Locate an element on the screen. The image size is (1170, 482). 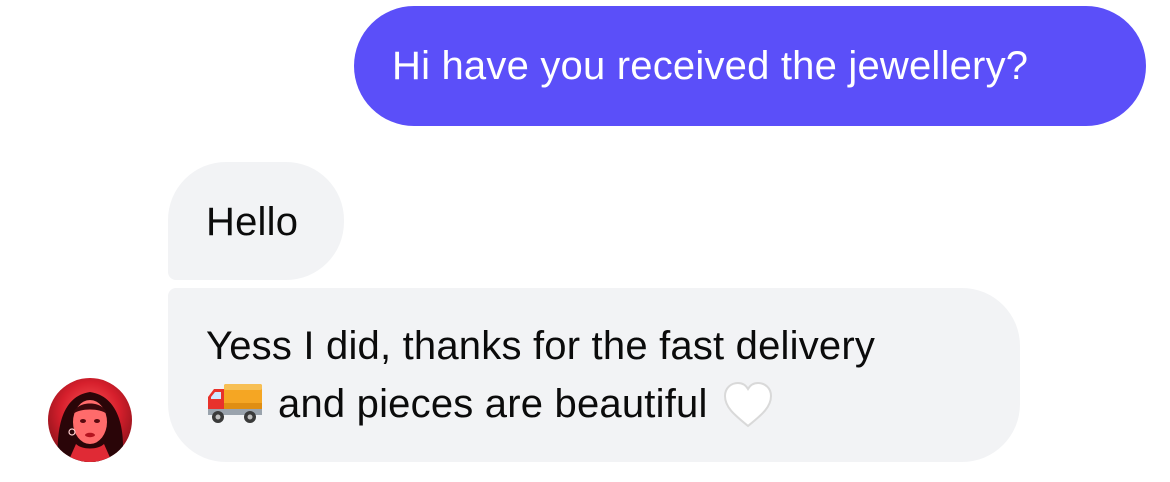
message-text-line: and pieces are beautiful is located at coordinates (613, 404).